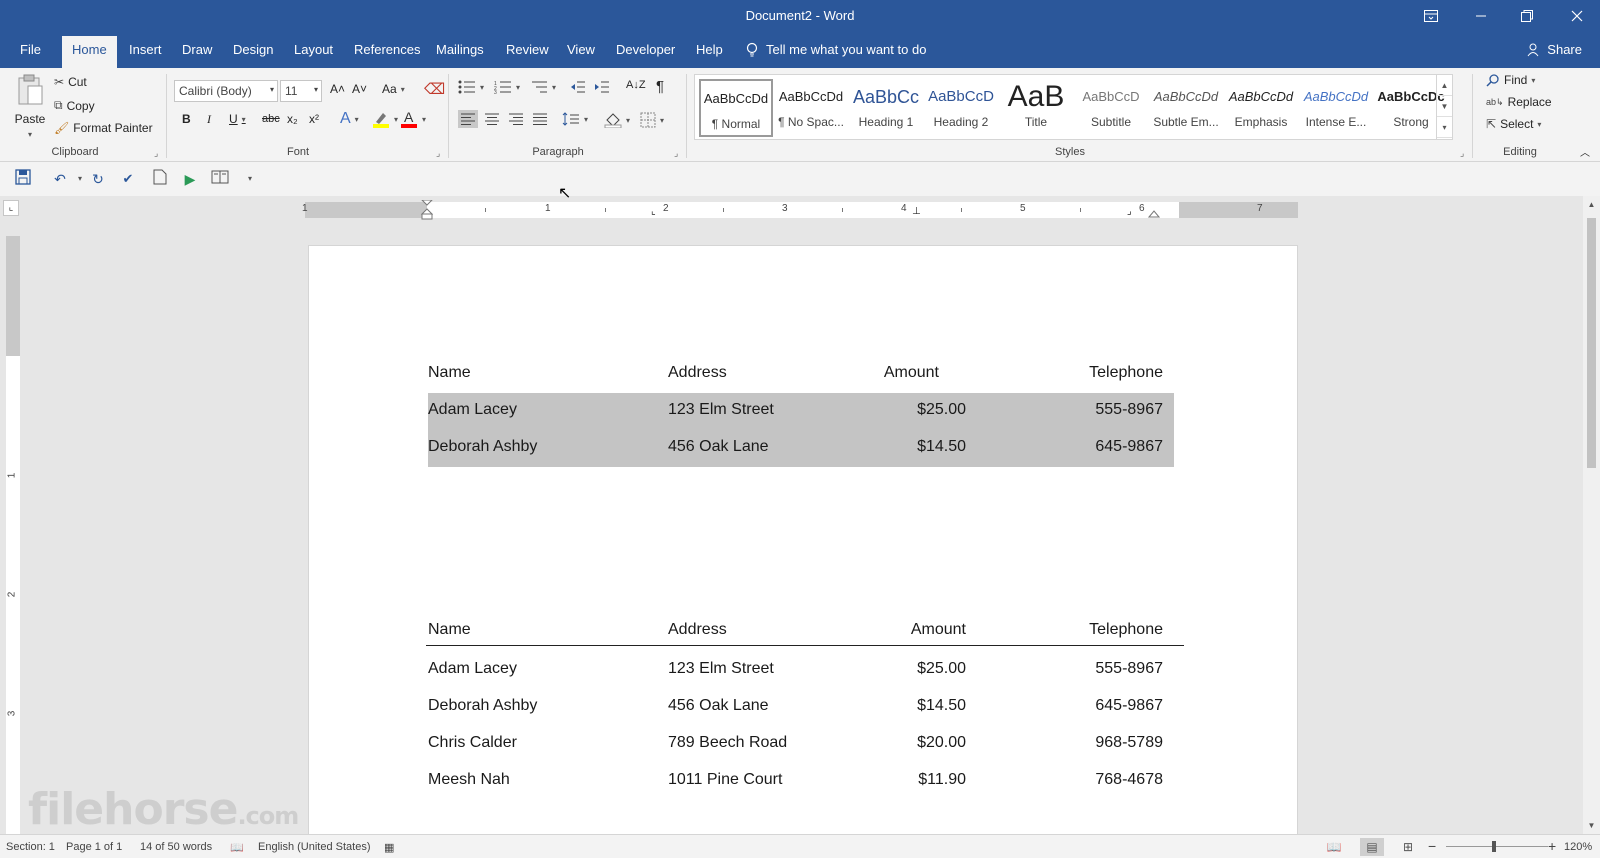 This screenshot has height=858, width=1600. I want to click on vertical-scrollbar: ▲ ▼, so click(1591, 515).